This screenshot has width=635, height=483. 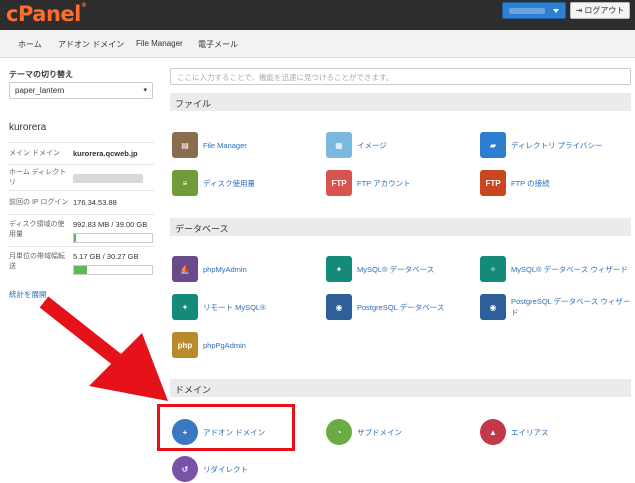 I want to click on logout-button: ⇥ ログアウト, so click(x=600, y=10).